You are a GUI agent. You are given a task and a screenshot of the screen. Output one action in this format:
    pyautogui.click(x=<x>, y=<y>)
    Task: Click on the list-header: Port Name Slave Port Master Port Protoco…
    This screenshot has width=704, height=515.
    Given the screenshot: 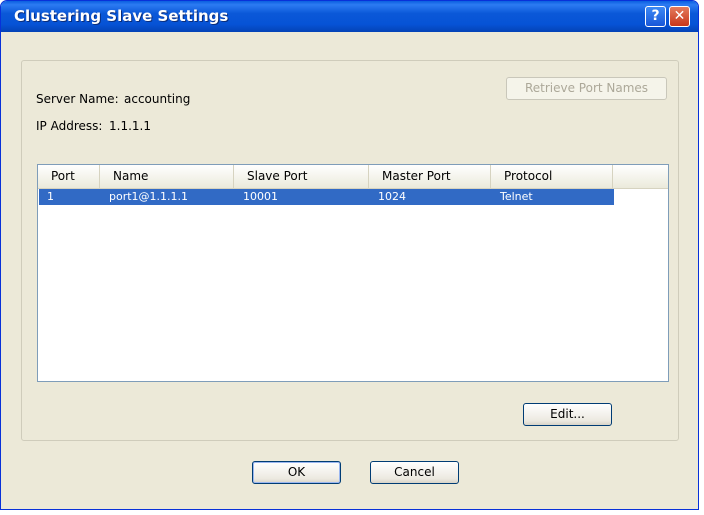 What is the action you would take?
    pyautogui.click(x=353, y=177)
    